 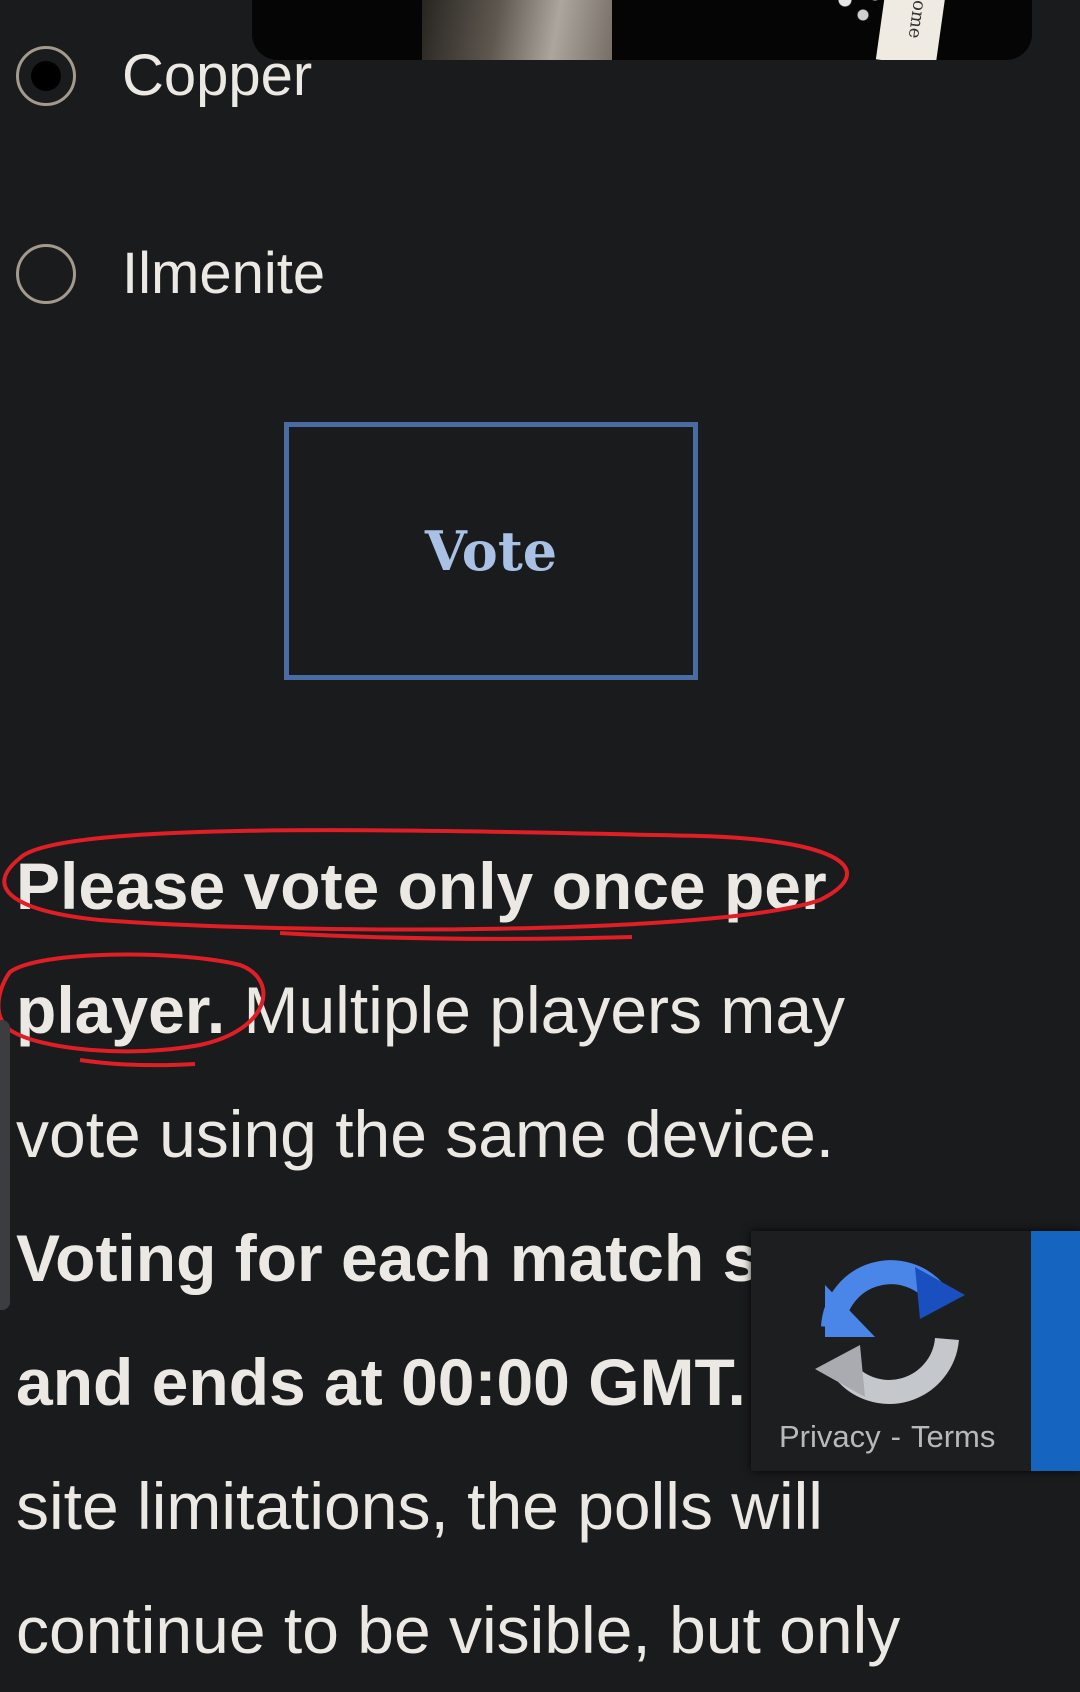 What do you see at coordinates (1055, 1351) in the screenshot?
I see `recaptcha-expand-strip` at bounding box center [1055, 1351].